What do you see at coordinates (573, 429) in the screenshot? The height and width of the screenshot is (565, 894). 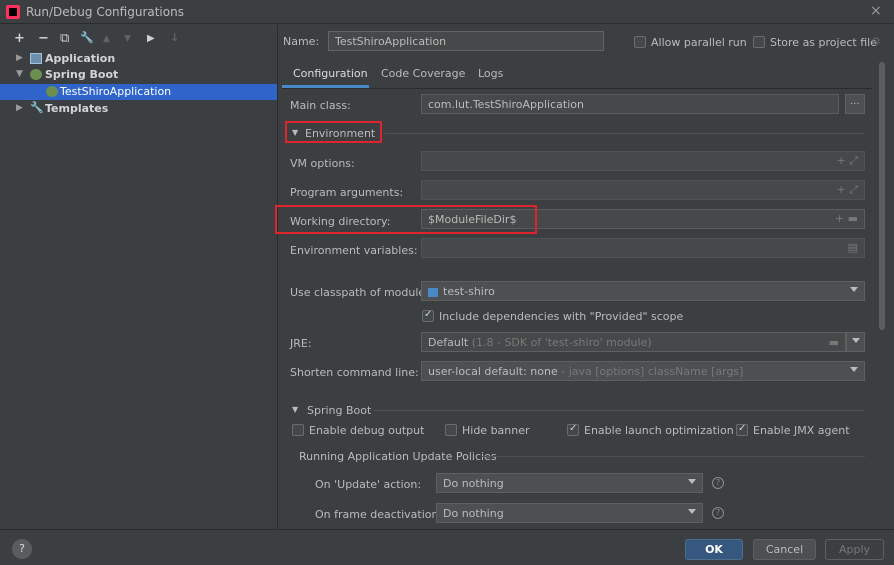 I see `launch-optimization-checkbox` at bounding box center [573, 429].